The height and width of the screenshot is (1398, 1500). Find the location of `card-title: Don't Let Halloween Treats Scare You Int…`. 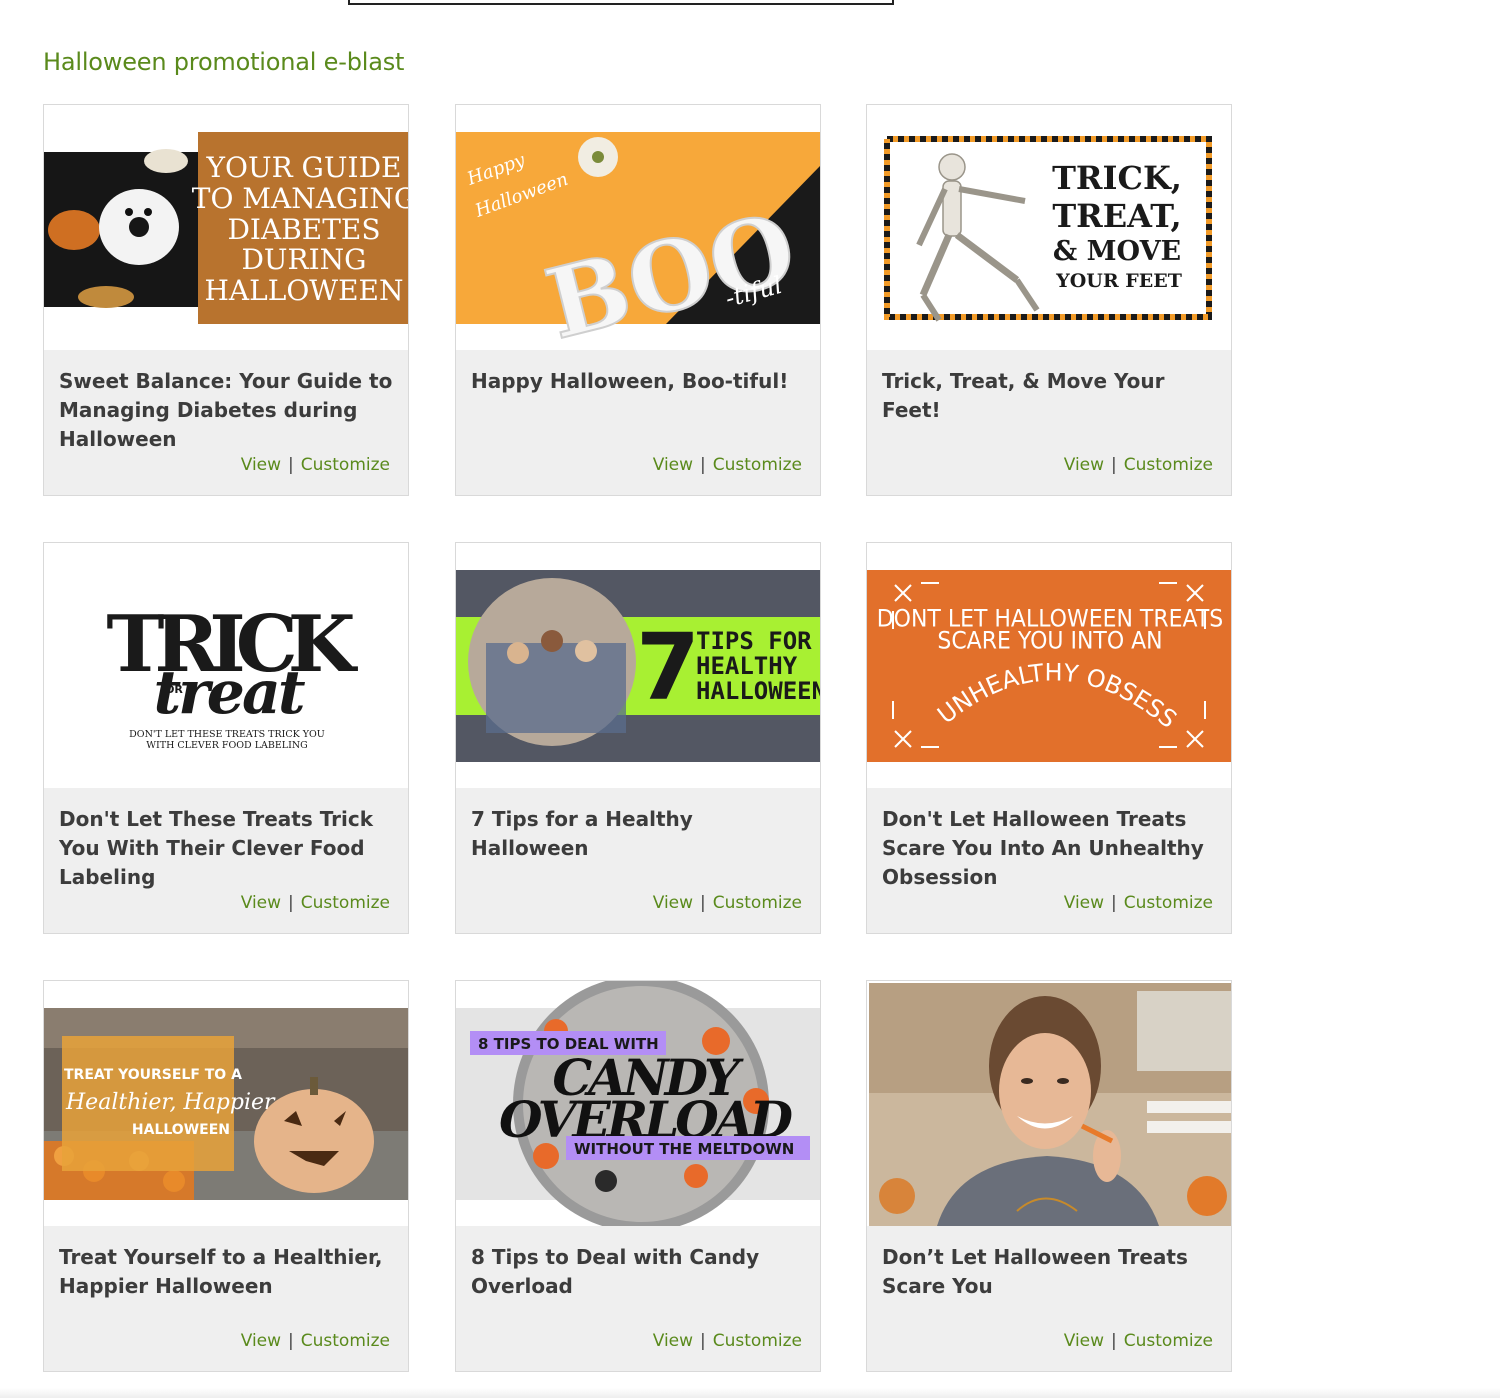

card-title: Don't Let Halloween Treats Scare You Int… is located at coordinates (1043, 848).